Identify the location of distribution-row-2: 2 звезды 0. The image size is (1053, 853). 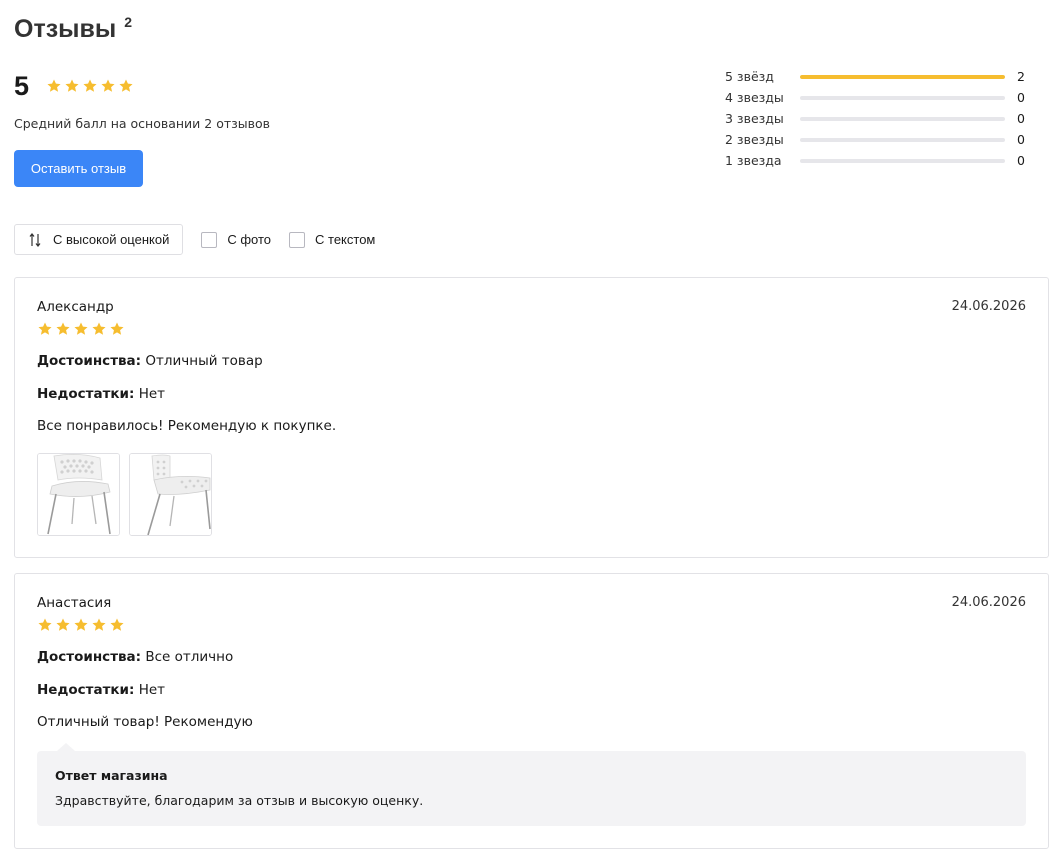
(880, 139).